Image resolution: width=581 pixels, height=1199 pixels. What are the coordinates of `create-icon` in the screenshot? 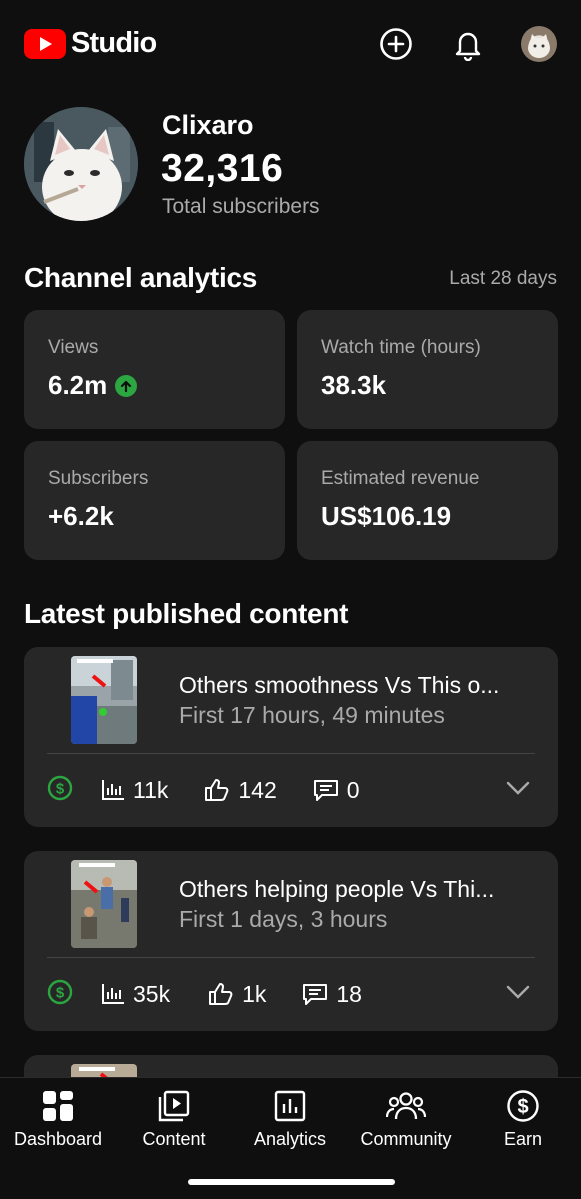 It's located at (396, 44).